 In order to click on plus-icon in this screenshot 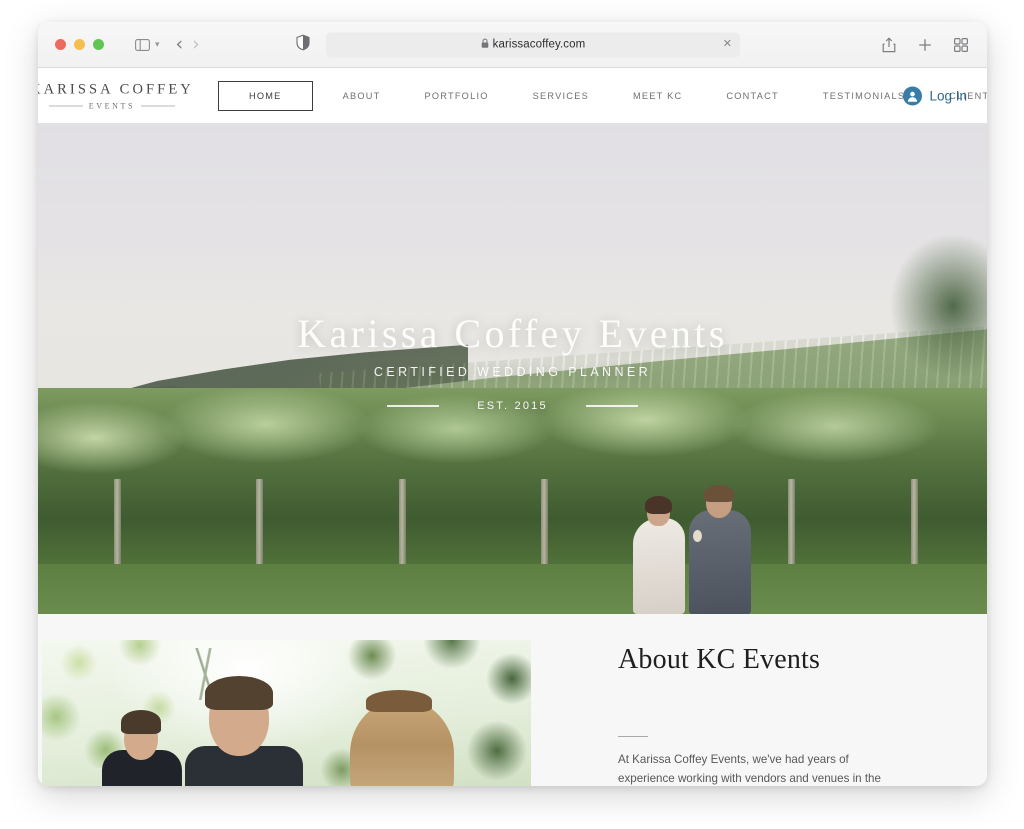, I will do `click(925, 45)`.